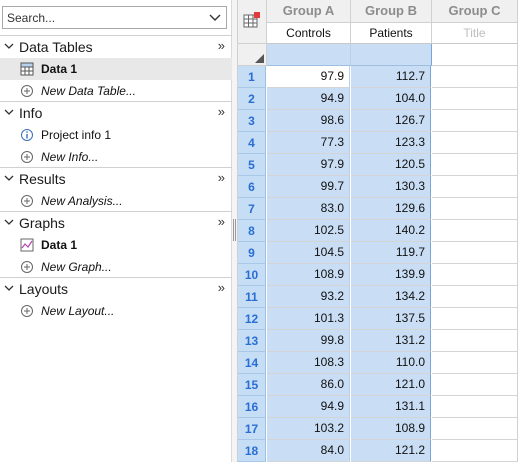  What do you see at coordinates (391, 253) in the screenshot?
I see `cell-group-b: 119.7` at bounding box center [391, 253].